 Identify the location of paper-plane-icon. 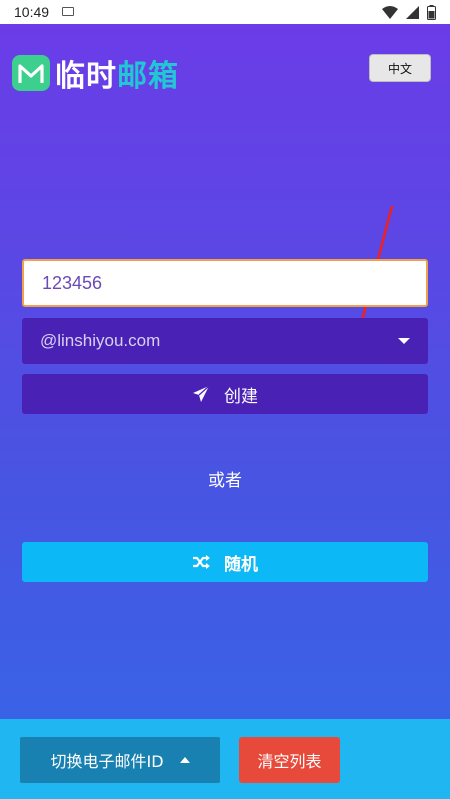
(201, 393).